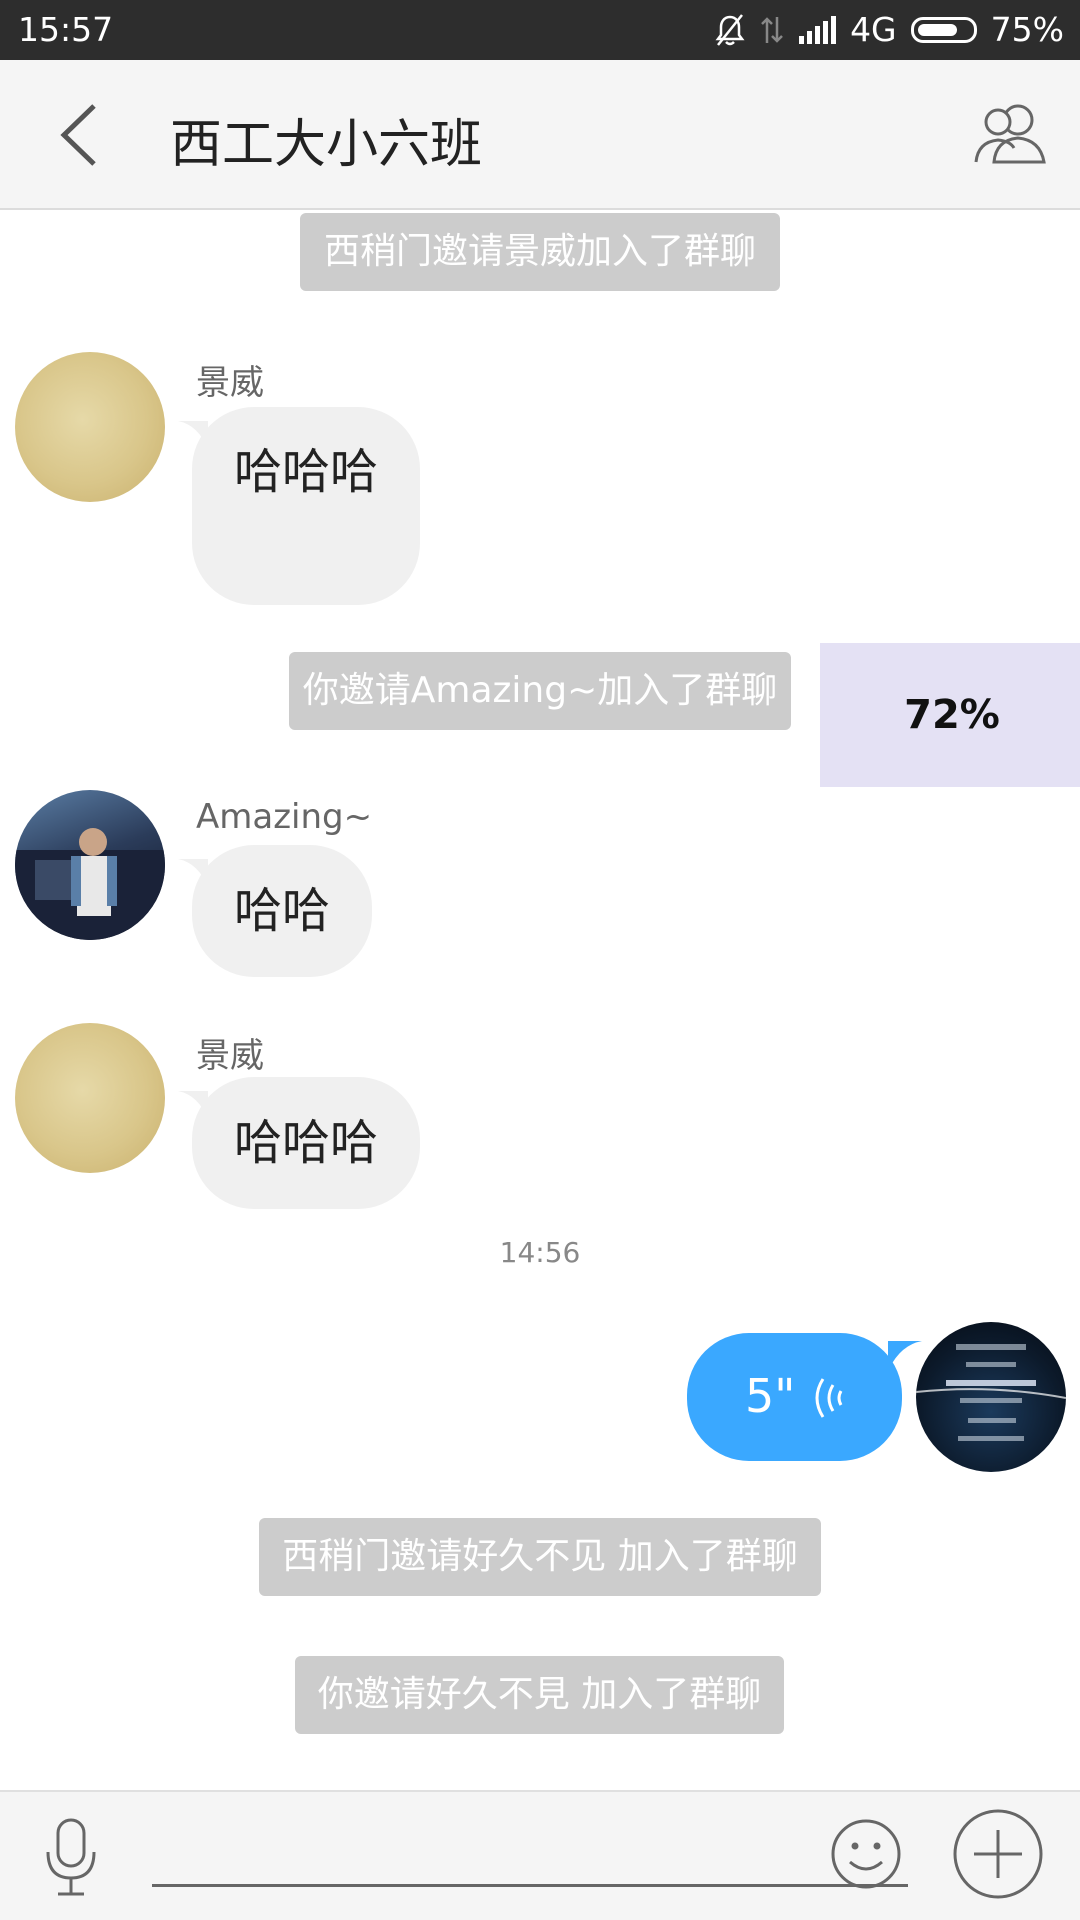 The height and width of the screenshot is (1920, 1080). Describe the element at coordinates (730, 29) in the screenshot. I see `mute-bell-icon` at that location.